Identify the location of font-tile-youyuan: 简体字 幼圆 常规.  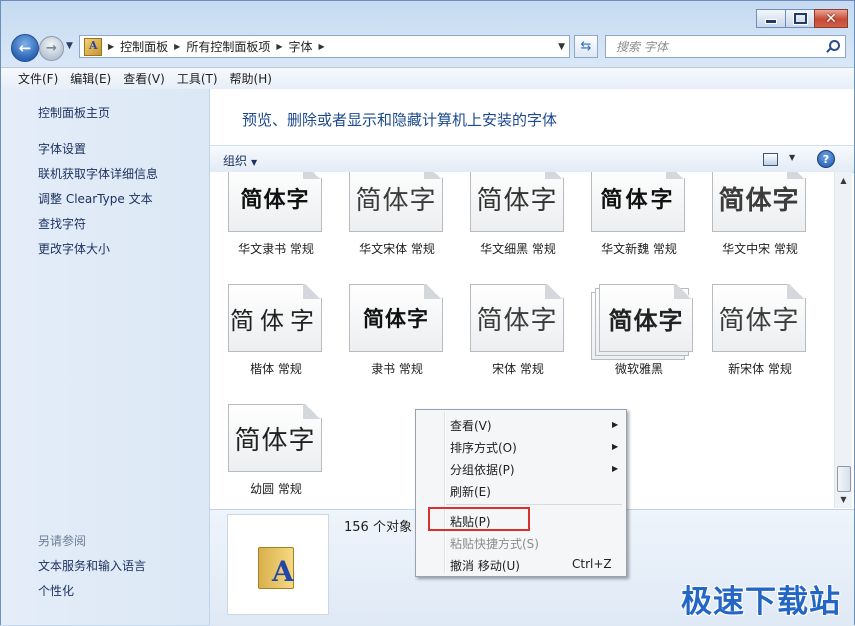
(276, 450).